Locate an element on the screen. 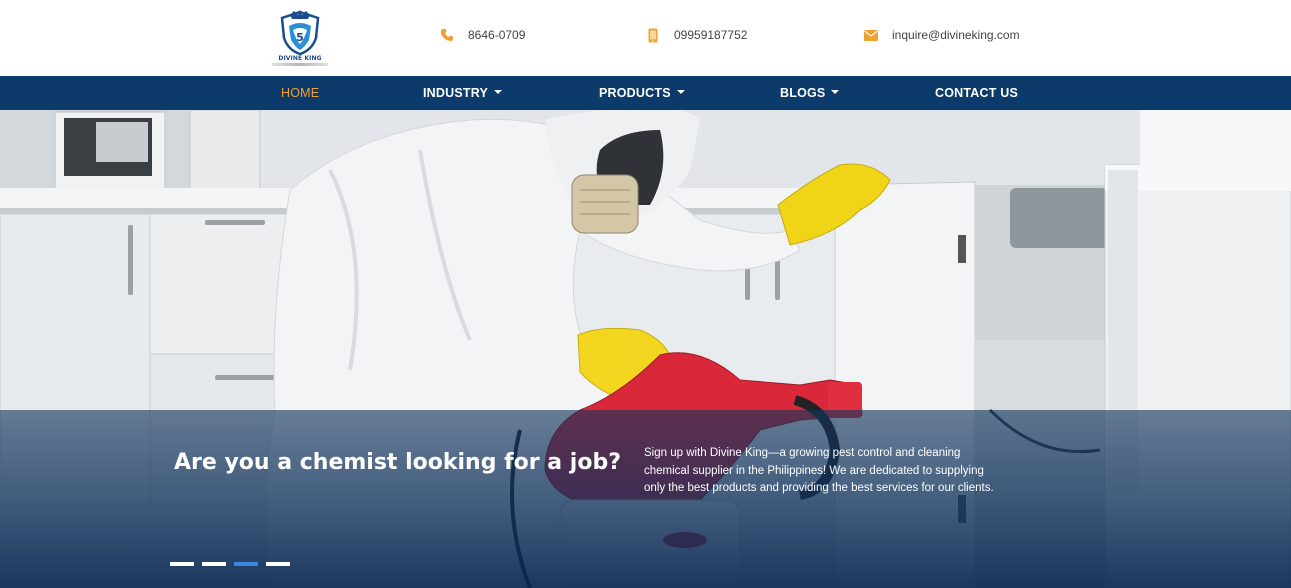  email-address: inquire@divineking.com is located at coordinates (956, 35).